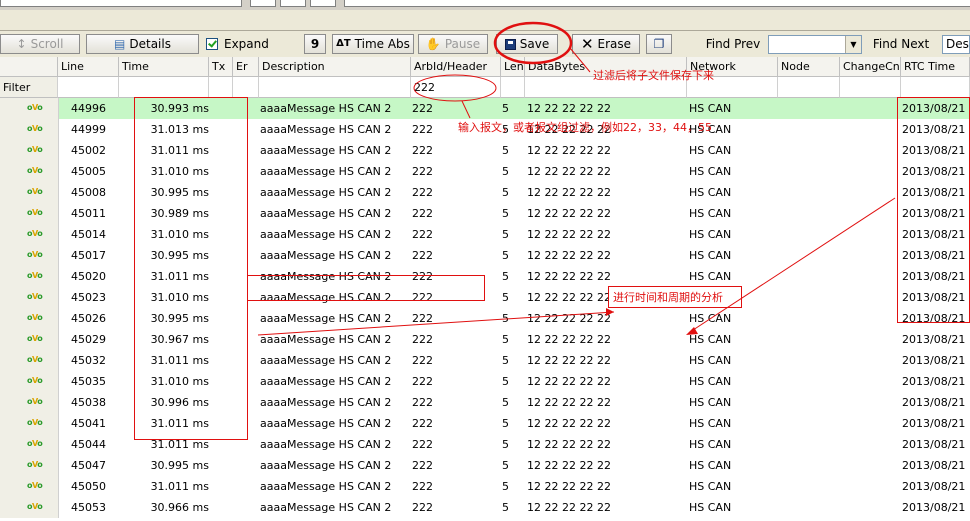 This screenshot has height=521, width=970. Describe the element at coordinates (456, 87) in the screenshot. I see `filter-arbid-input: 222` at that location.